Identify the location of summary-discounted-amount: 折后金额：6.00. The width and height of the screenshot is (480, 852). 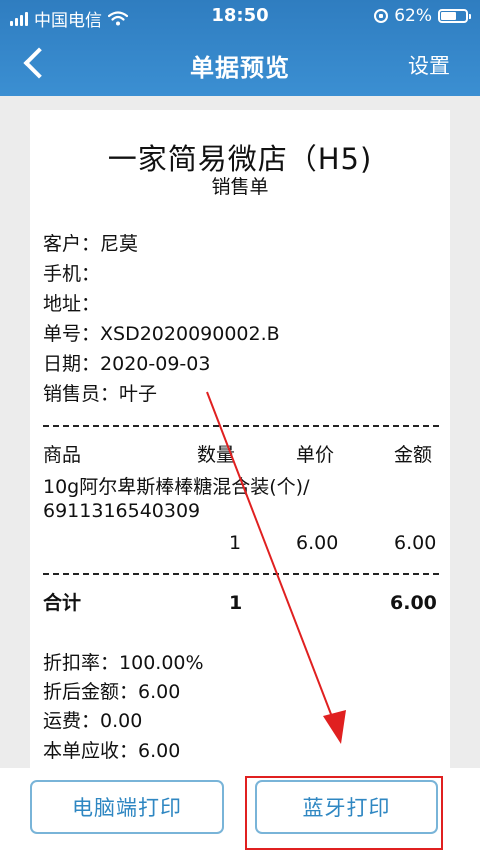
(111, 692).